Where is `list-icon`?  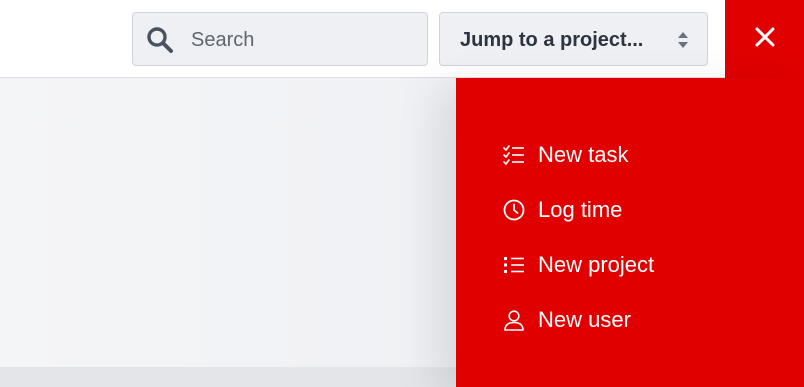 list-icon is located at coordinates (514, 265).